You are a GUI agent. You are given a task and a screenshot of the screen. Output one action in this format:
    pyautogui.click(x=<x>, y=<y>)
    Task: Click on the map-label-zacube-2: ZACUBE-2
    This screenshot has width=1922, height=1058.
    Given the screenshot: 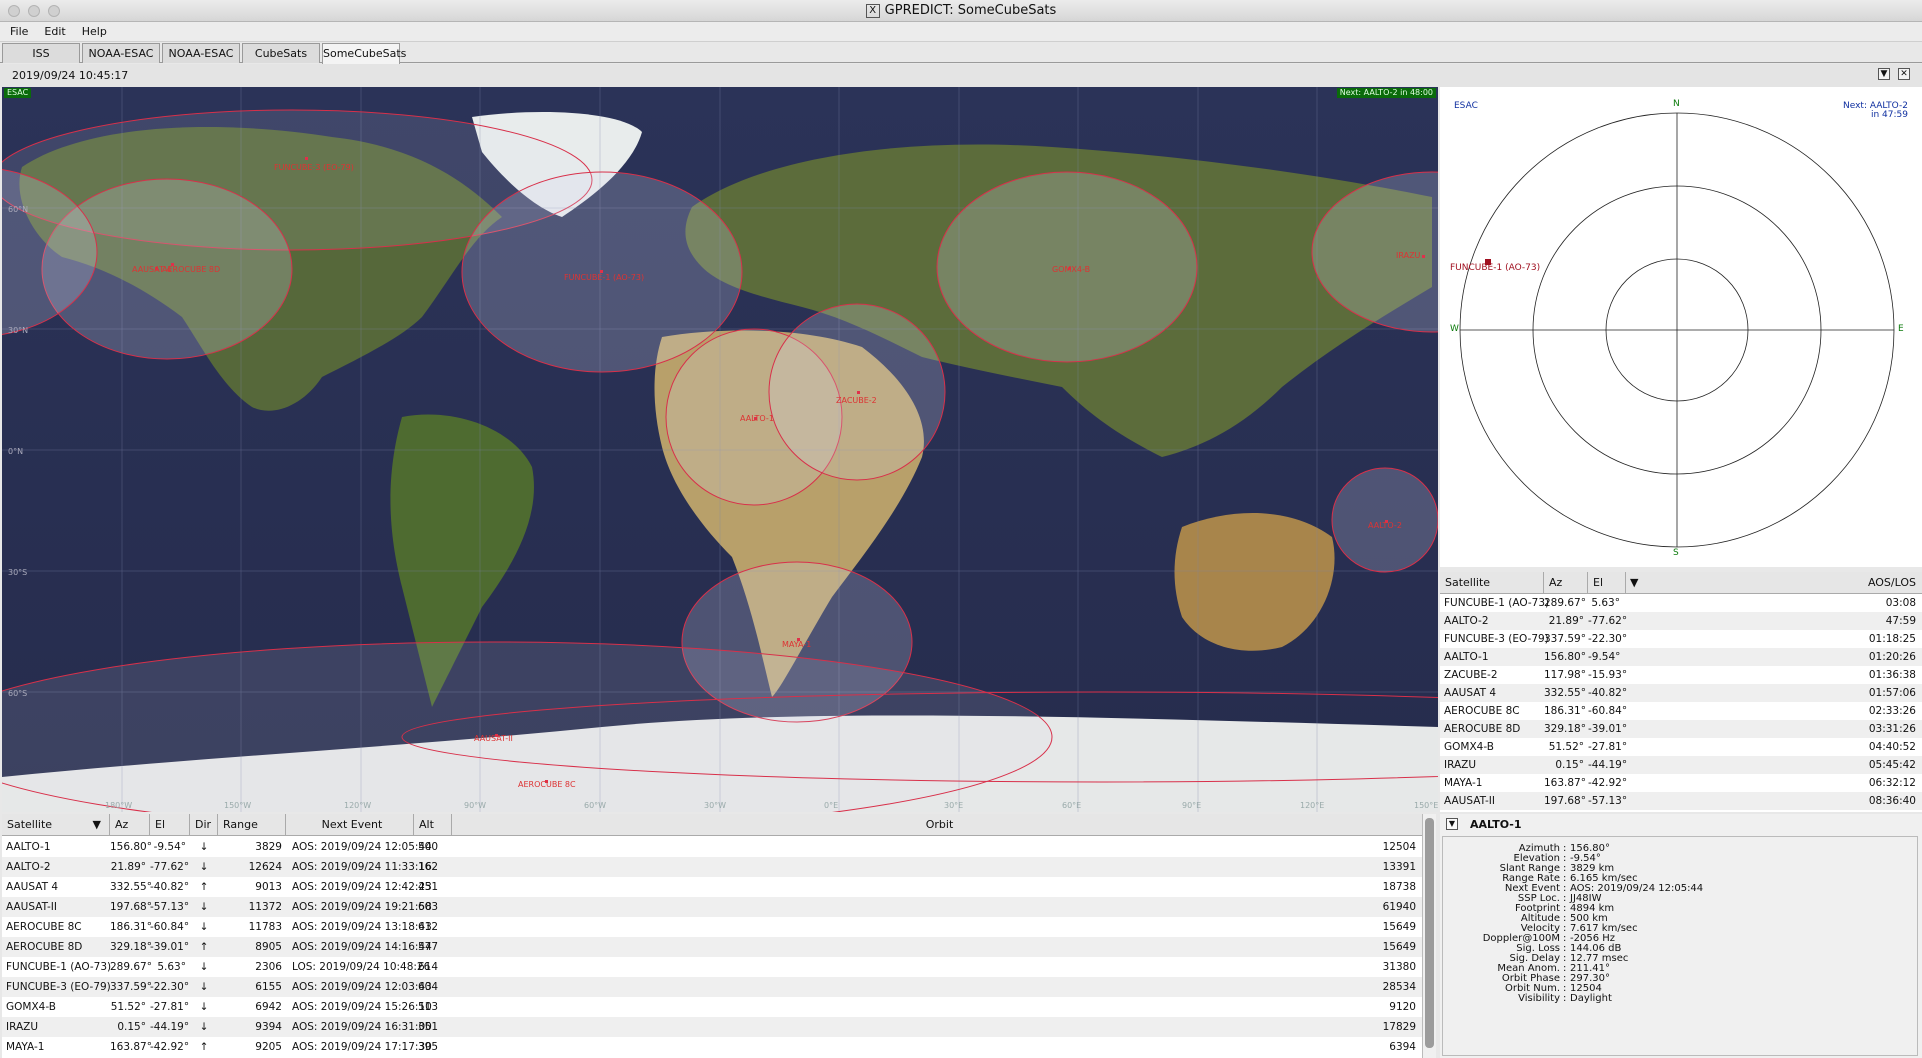 What is the action you would take?
    pyautogui.click(x=856, y=400)
    